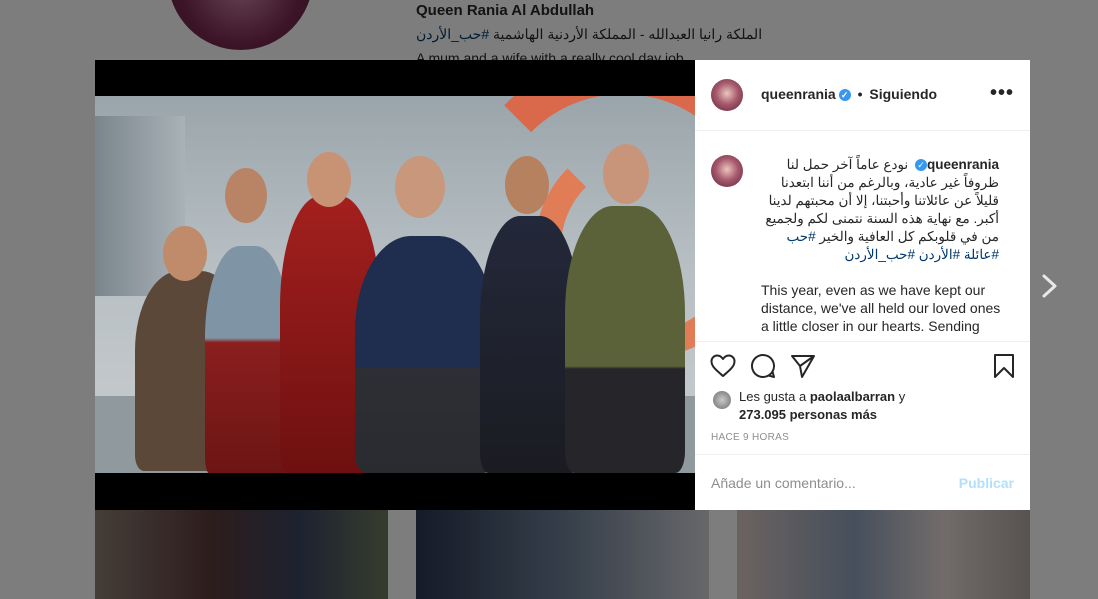  What do you see at coordinates (902, 396) in the screenshot?
I see `likes-conjunction: y` at bounding box center [902, 396].